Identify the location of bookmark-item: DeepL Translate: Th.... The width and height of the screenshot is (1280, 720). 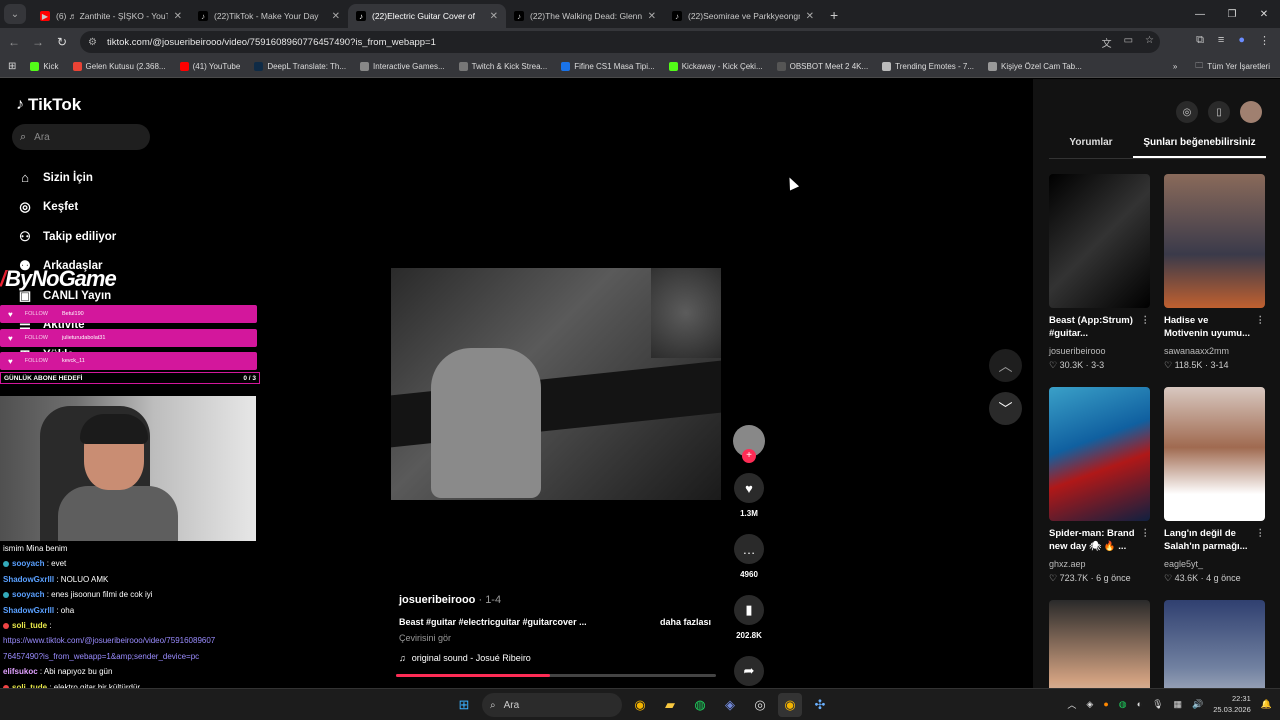
(300, 66).